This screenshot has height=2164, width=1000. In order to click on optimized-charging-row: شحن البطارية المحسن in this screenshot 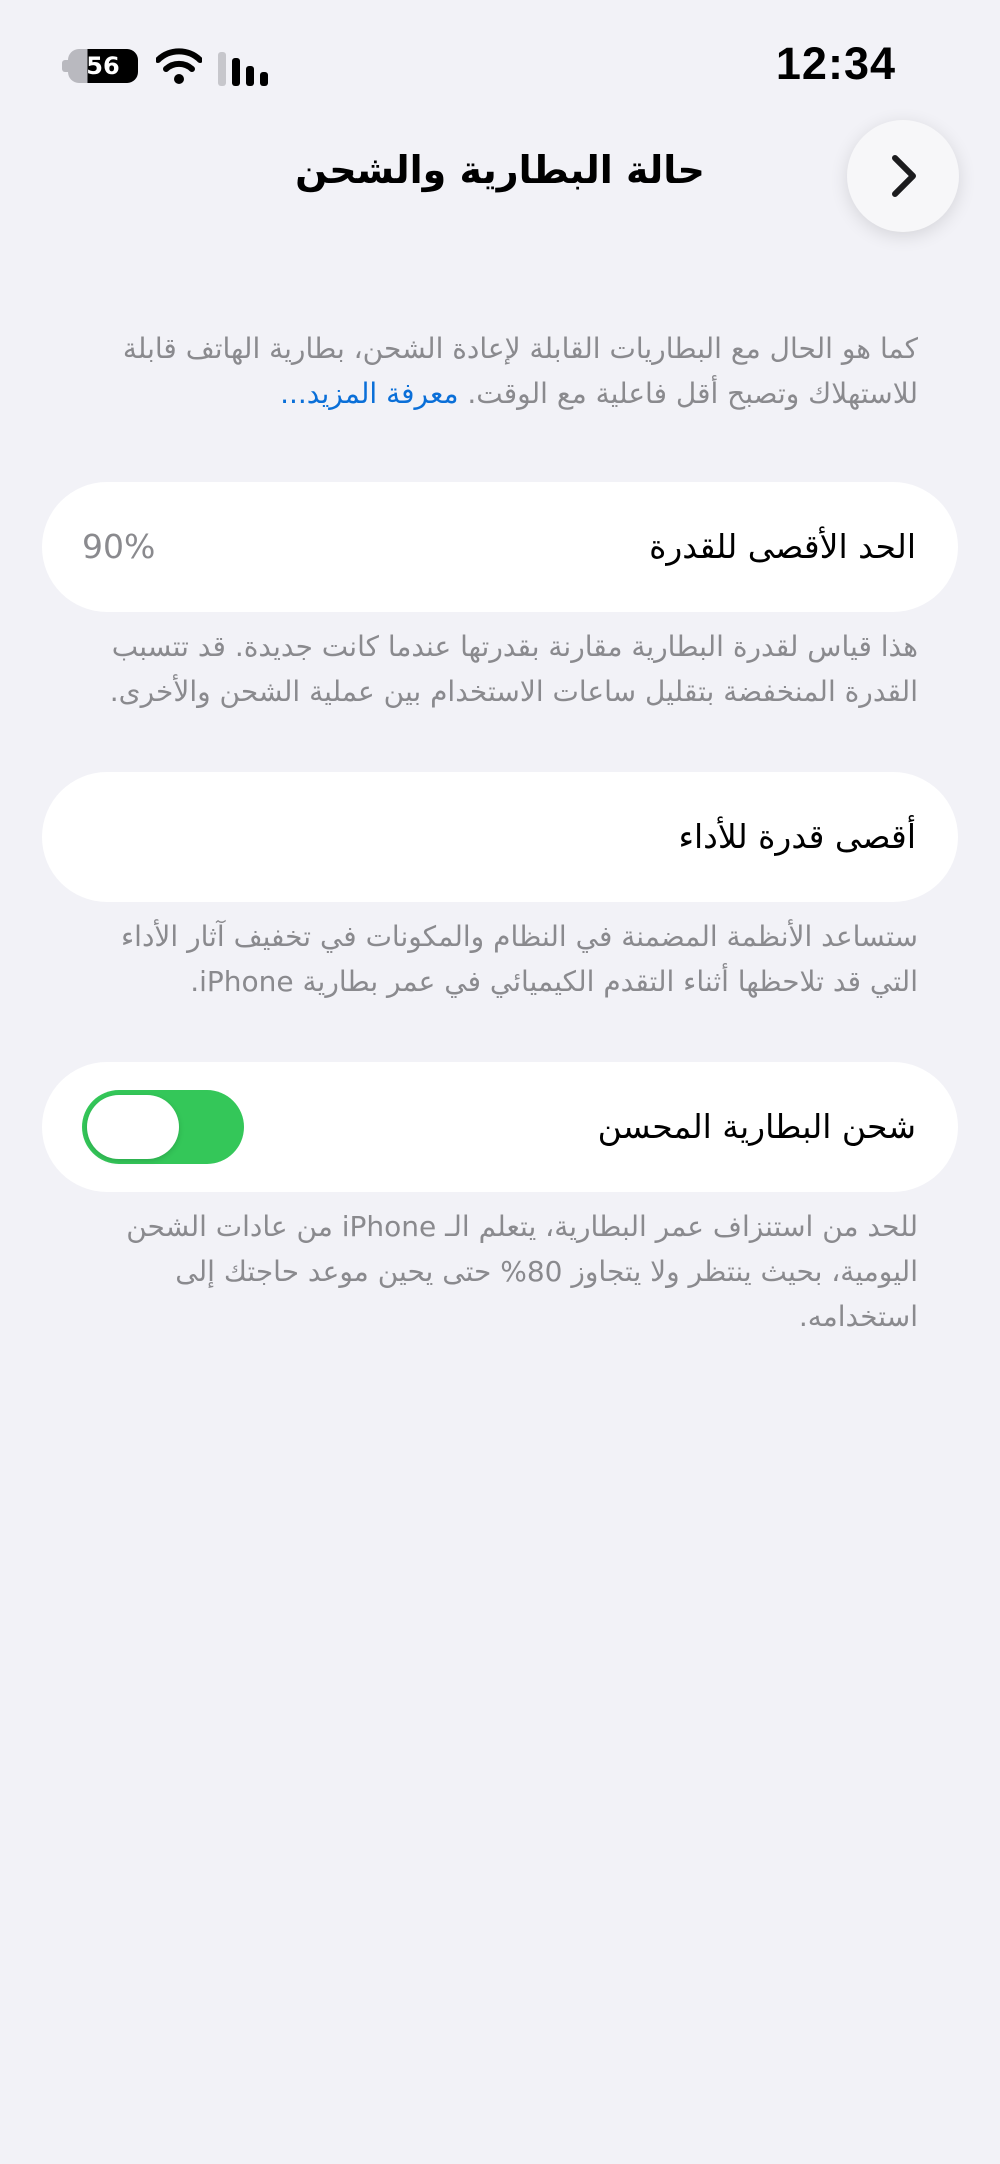, I will do `click(500, 1127)`.